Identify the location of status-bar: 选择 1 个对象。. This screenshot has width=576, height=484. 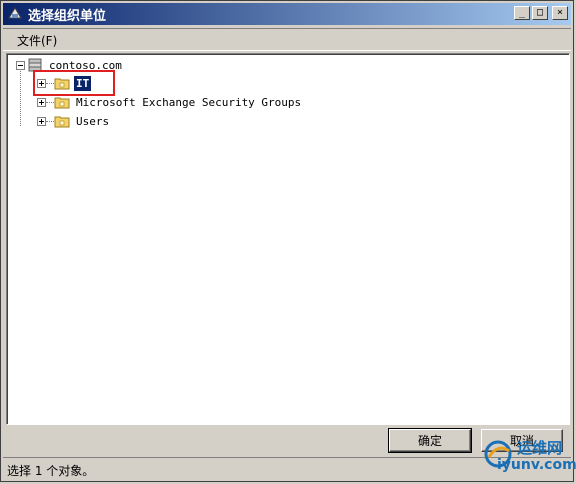
(287, 468).